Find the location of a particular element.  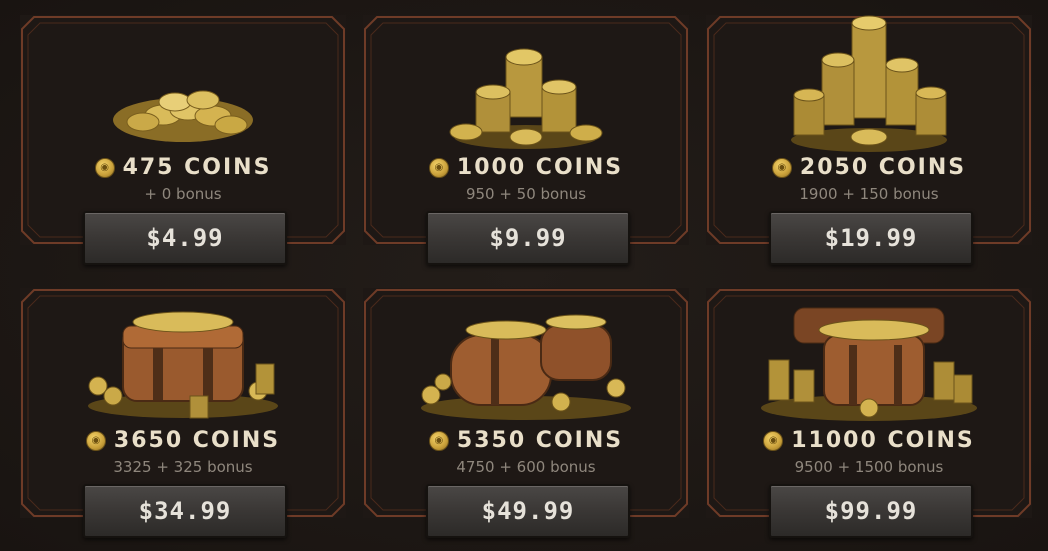

pack-bonus: 4750 + 600 bonus is located at coordinates (526, 467).